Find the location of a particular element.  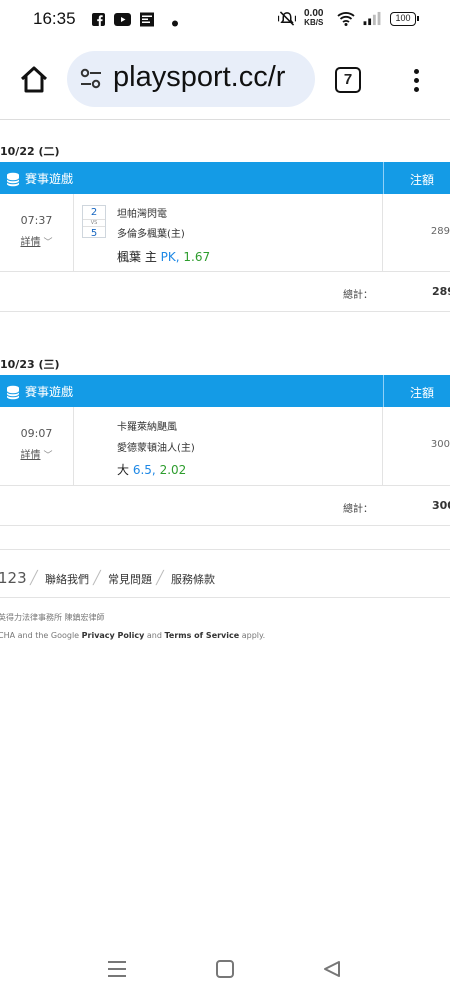

date-heading: 10/23 (三) is located at coordinates (30, 364).